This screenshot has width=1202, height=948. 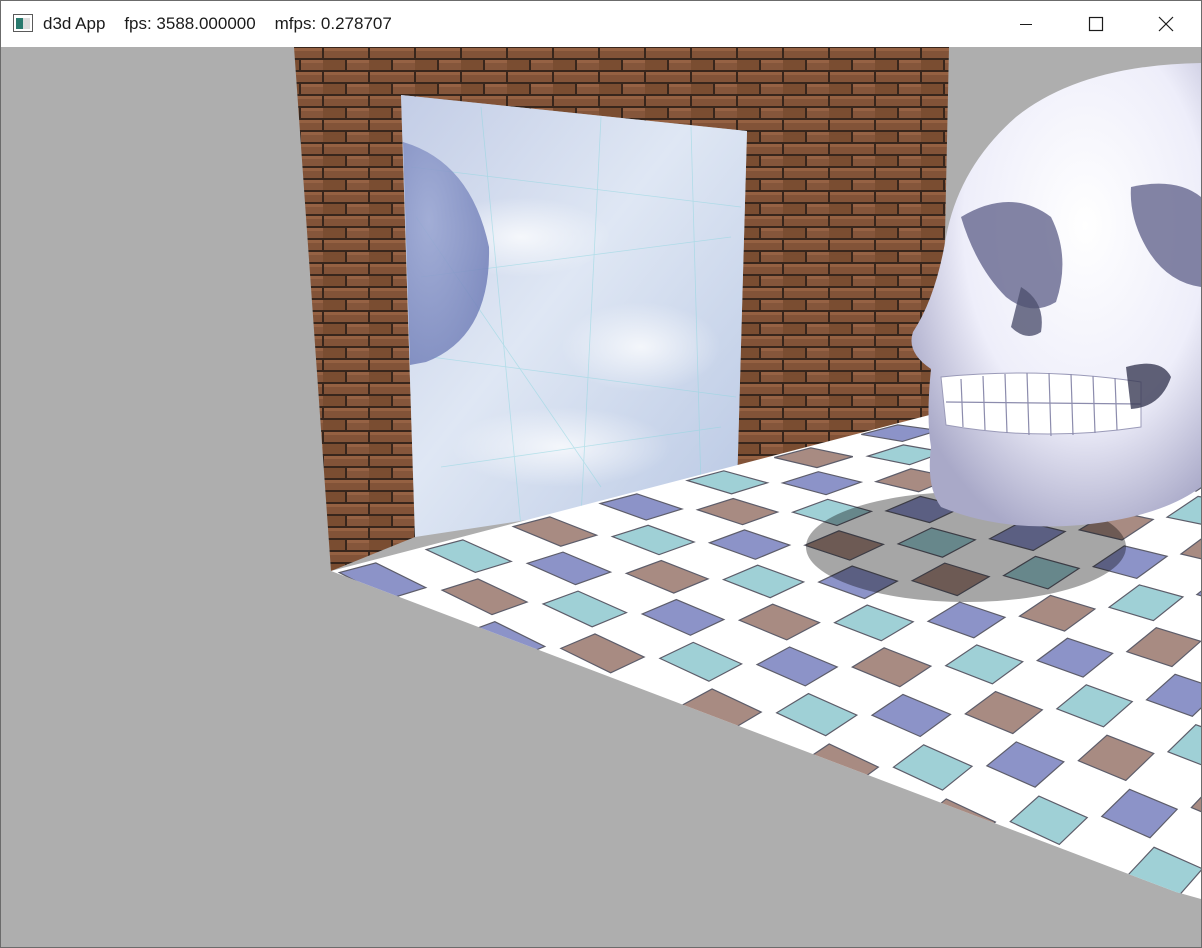 I want to click on window-title: d3d App fps: 3588.000000 mfps: 0.278707, so click(x=217, y=24).